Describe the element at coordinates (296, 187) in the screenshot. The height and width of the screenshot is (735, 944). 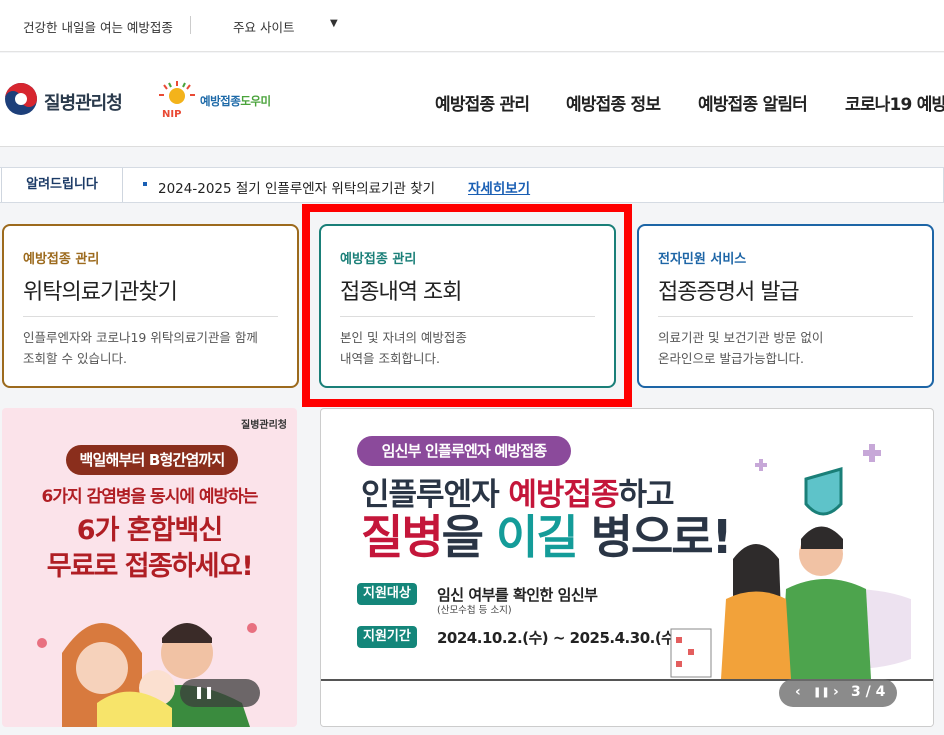
I see `notice-text: 2024-2025 절기 인플루엔자 위탁의료기관 찾기` at that location.